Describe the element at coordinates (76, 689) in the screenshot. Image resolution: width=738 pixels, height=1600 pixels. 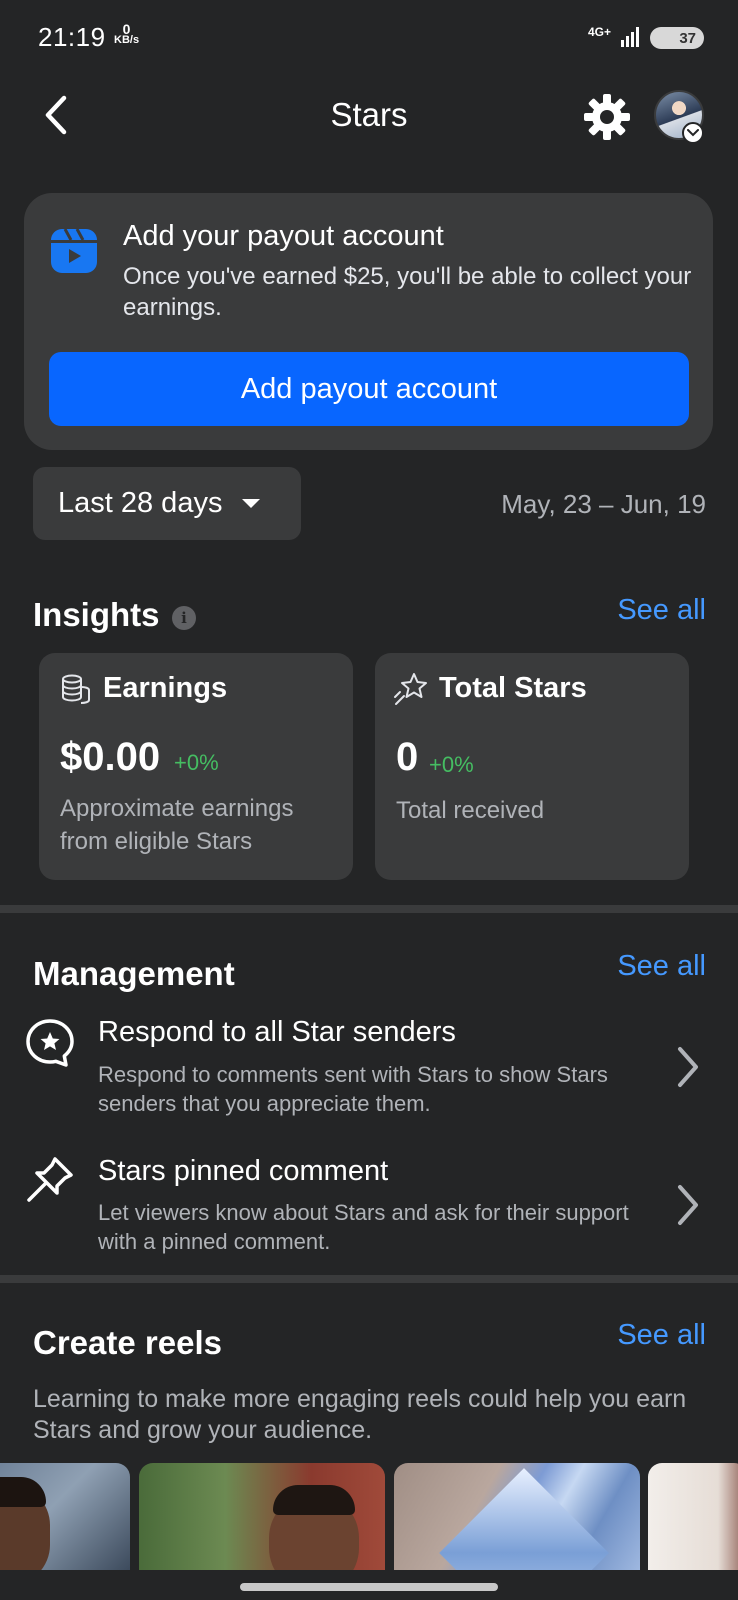
I see `coins-icon` at that location.